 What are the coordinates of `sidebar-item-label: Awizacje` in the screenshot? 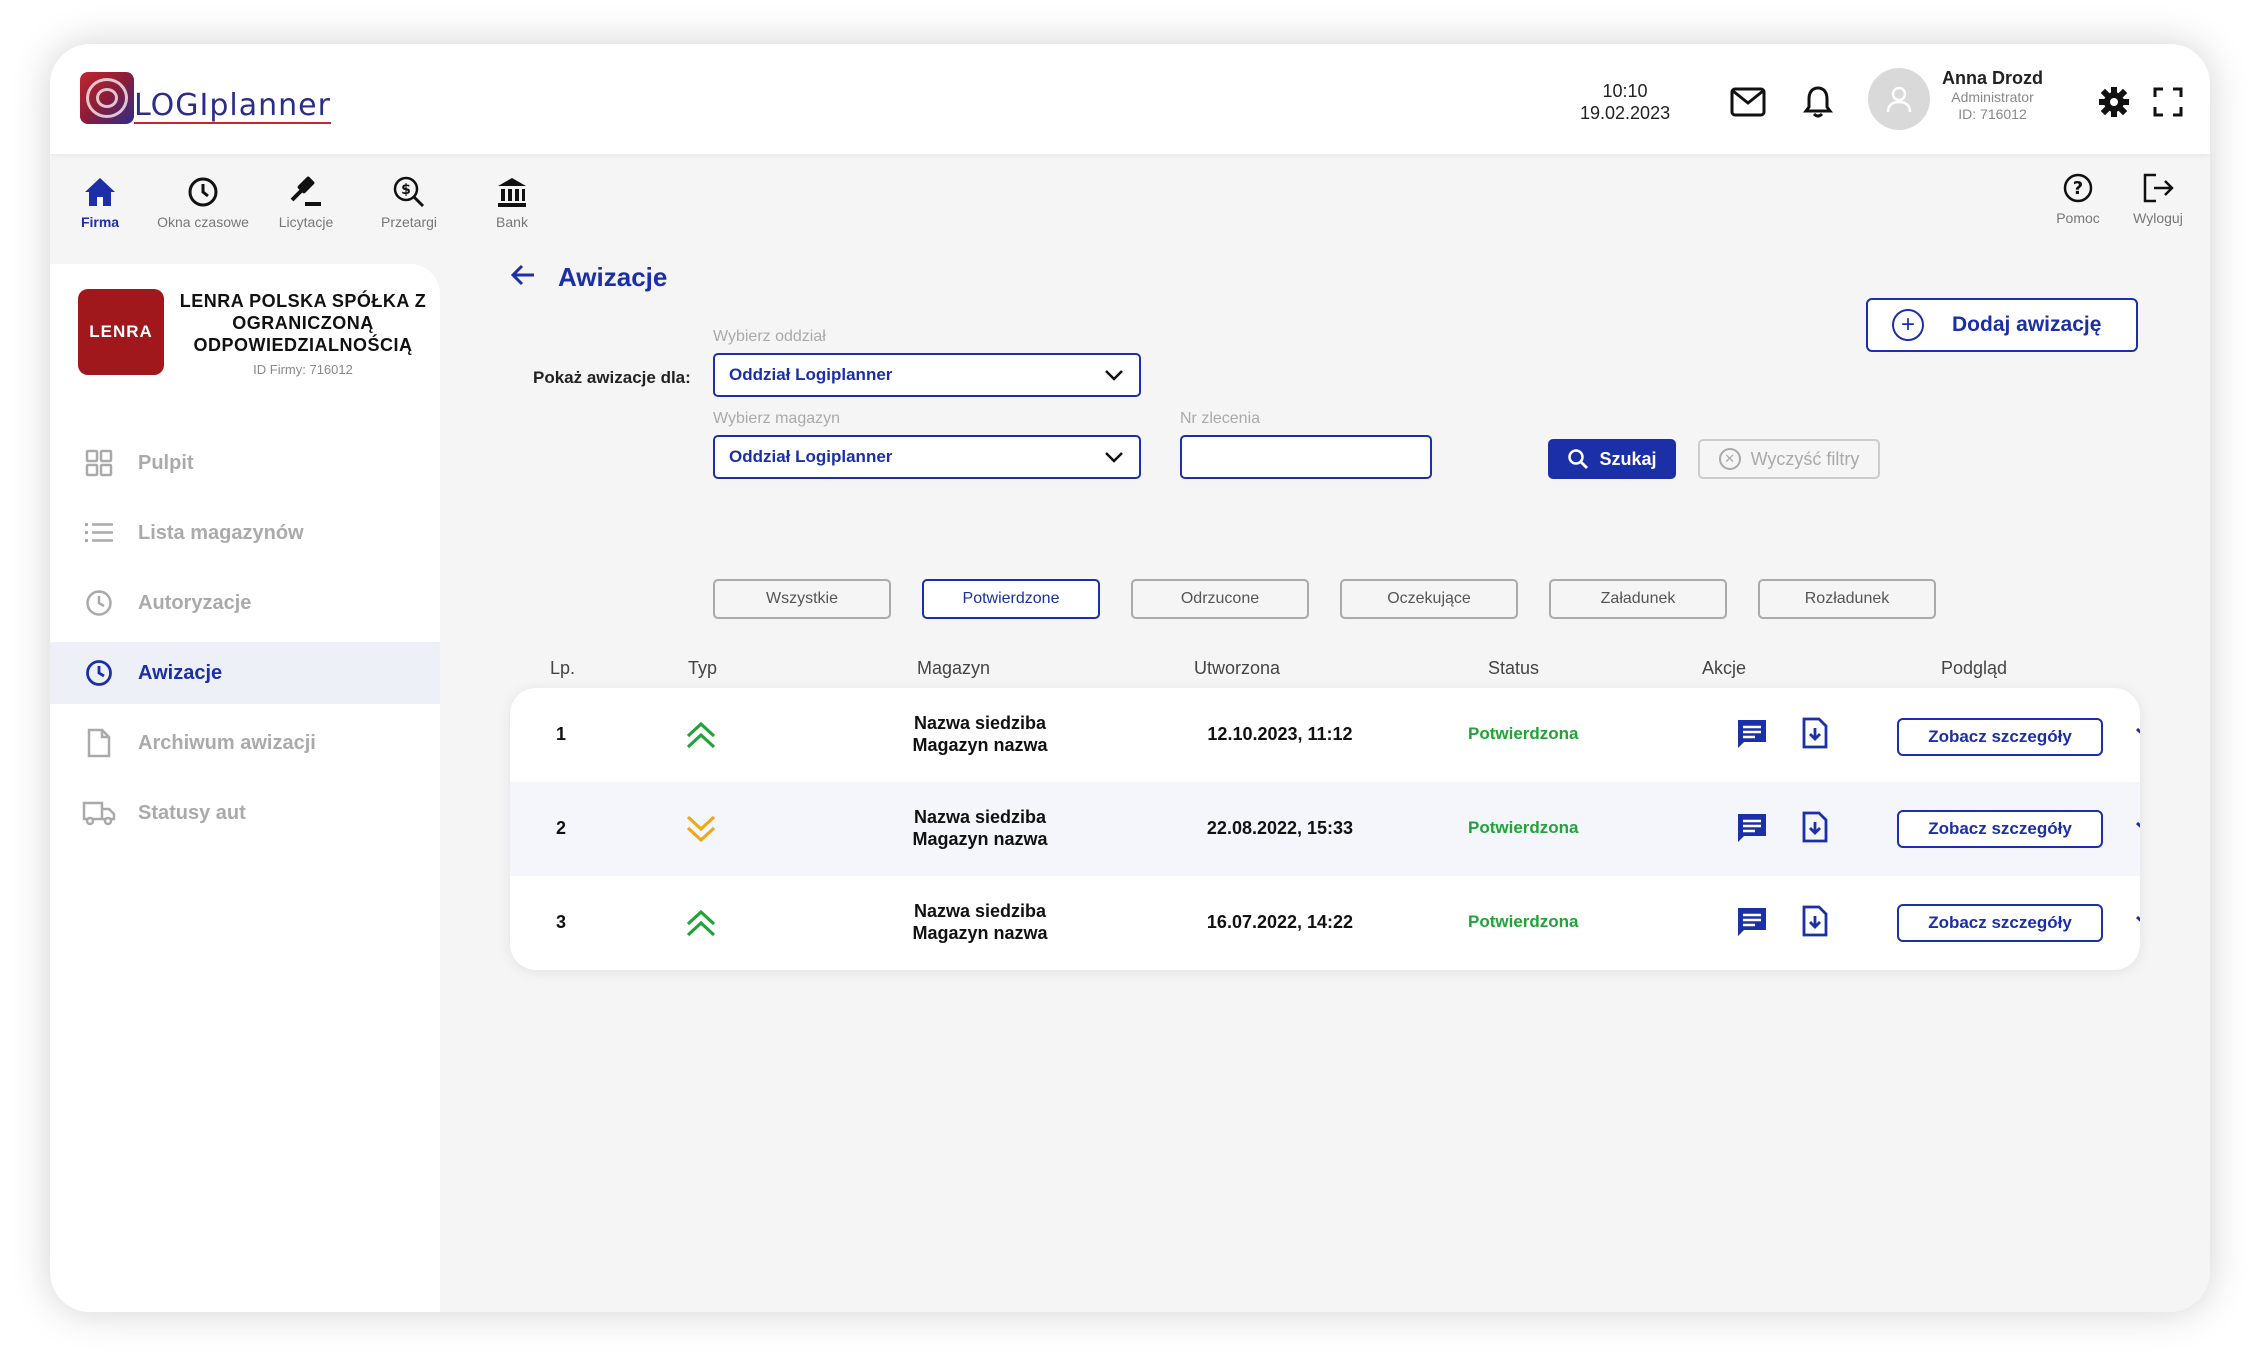 It's located at (180, 672).